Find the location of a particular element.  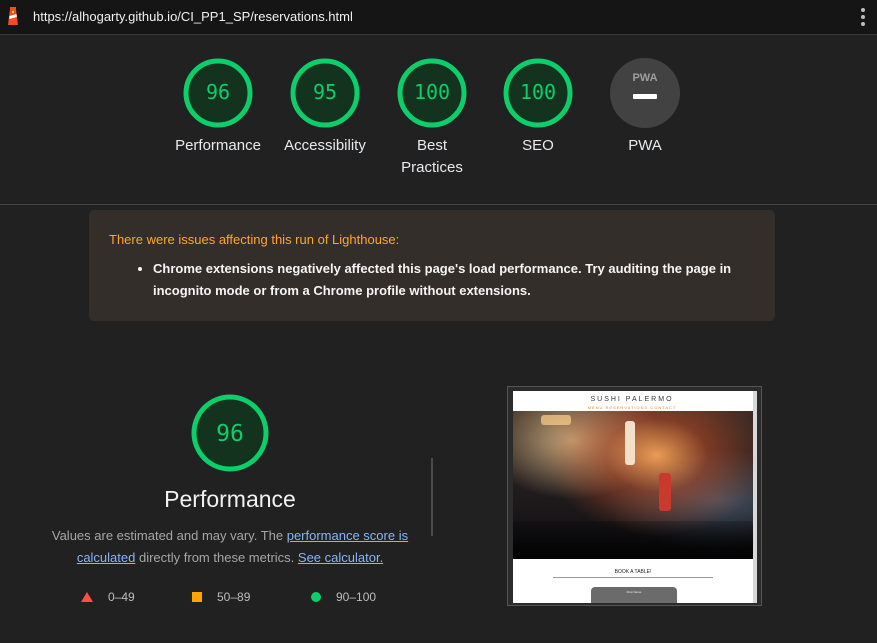

gauge-pwa: PWA PWA is located at coordinates (645, 107).